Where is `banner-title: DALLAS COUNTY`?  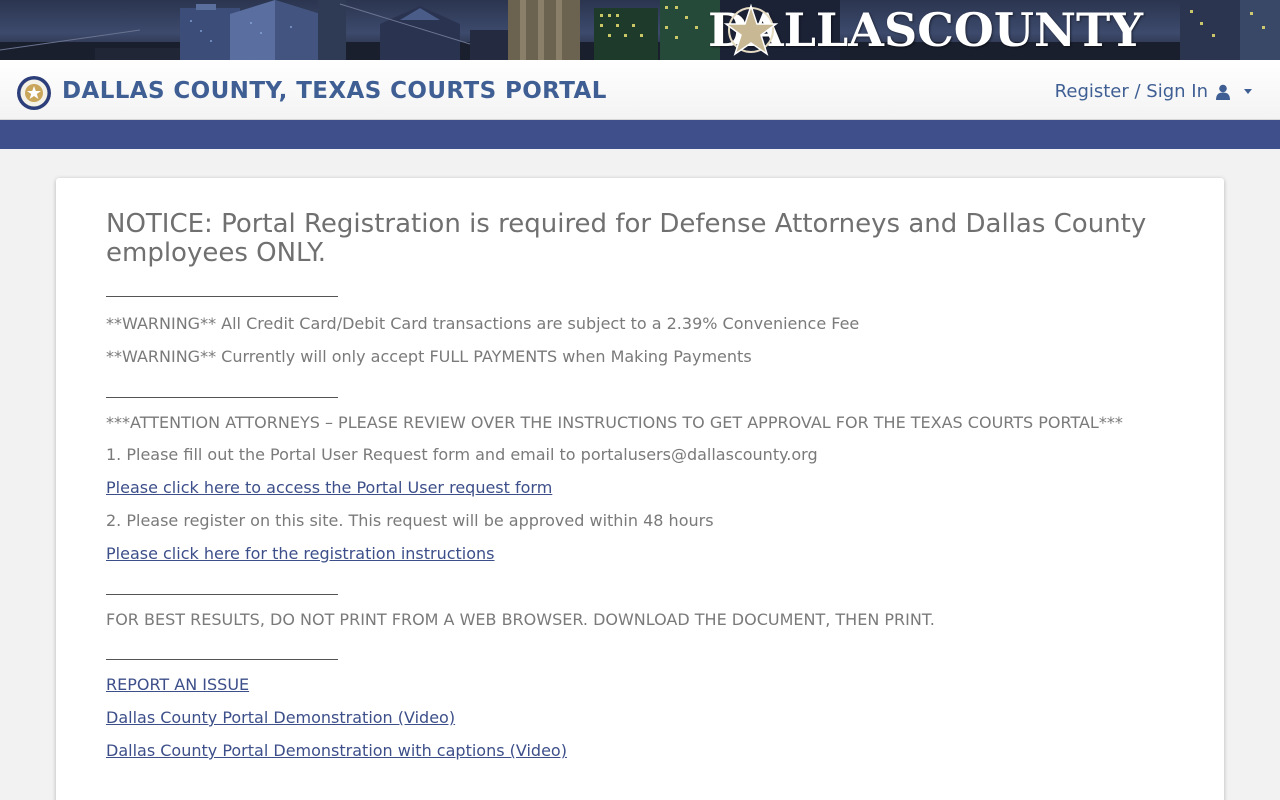 banner-title: DALLAS COUNTY is located at coordinates (925, 30).